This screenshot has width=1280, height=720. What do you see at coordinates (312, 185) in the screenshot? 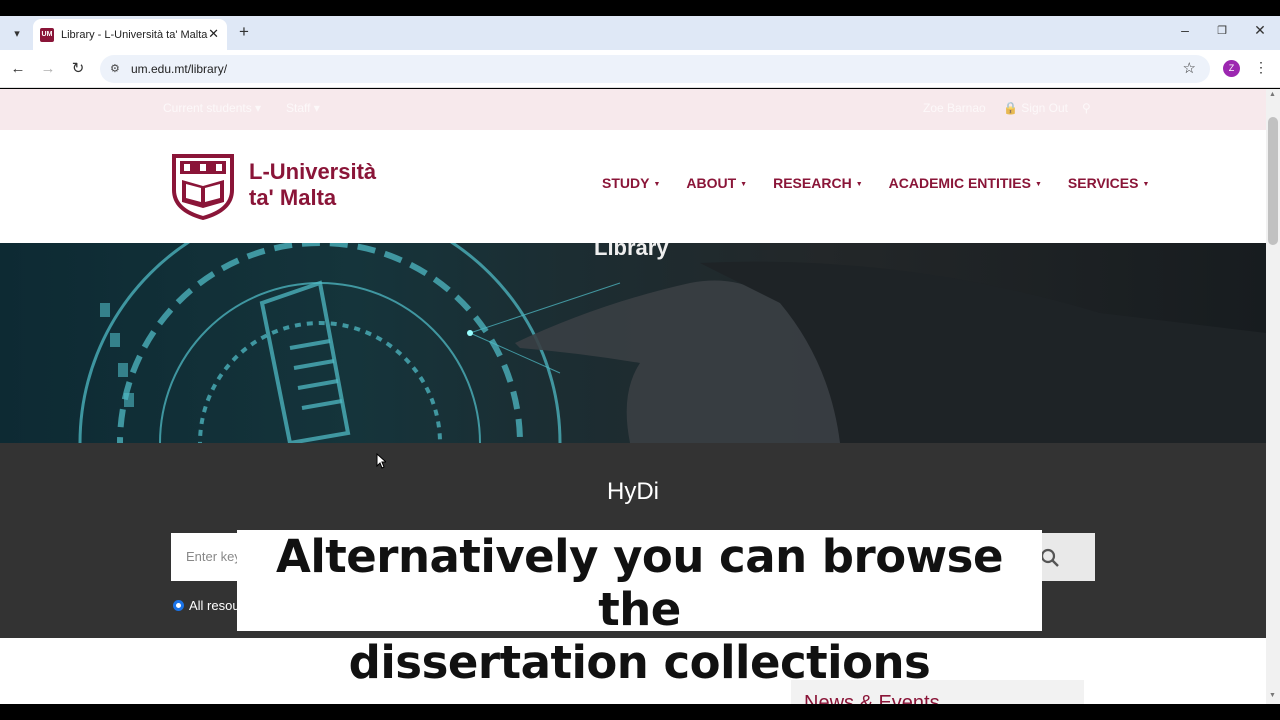
I see `university-name: L-Università ta' Malta` at bounding box center [312, 185].